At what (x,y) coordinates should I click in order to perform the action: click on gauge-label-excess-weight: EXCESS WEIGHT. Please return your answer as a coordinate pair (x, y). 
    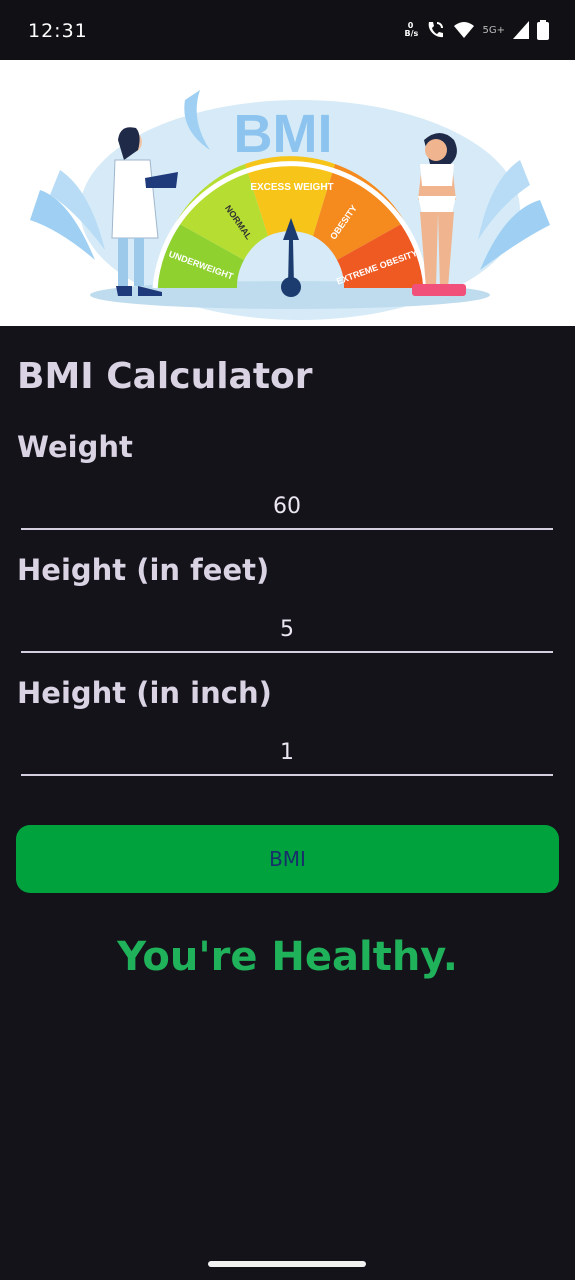
    Looking at the image, I should click on (291, 187).